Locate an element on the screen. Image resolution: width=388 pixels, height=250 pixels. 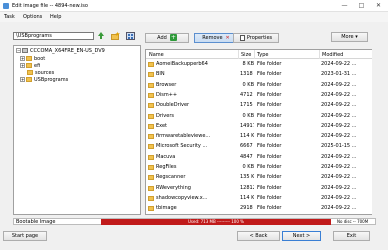
tree-item-efi: + efi is located at coordinates (30, 66).